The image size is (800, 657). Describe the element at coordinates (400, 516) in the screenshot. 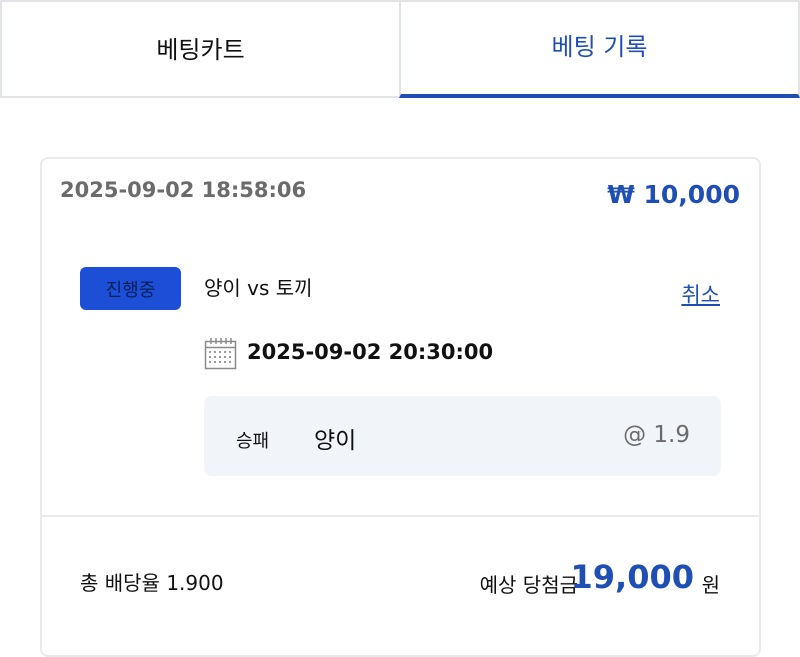

I see `card-divider` at that location.